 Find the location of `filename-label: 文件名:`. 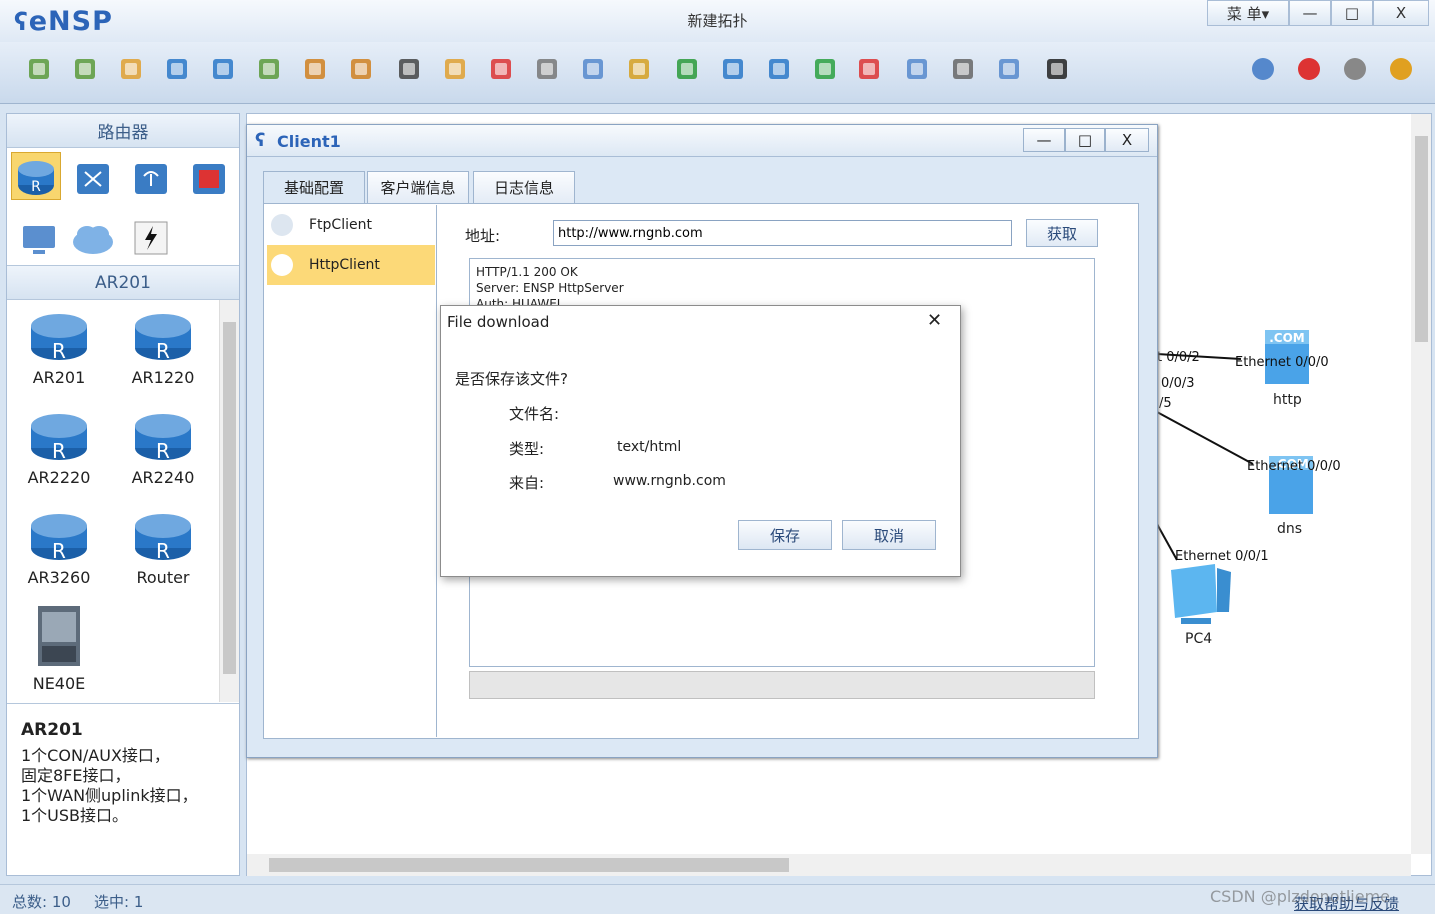

filename-label: 文件名: is located at coordinates (534, 414).